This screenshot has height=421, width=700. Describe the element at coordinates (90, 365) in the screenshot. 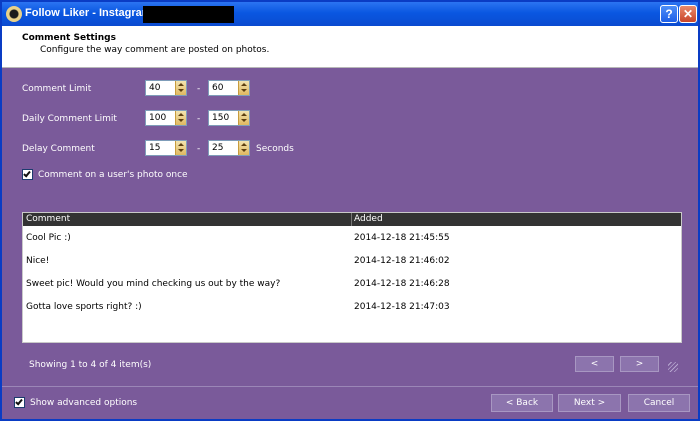

I see `pager-status: Showing 1 to 4 of 4 item(s)` at that location.